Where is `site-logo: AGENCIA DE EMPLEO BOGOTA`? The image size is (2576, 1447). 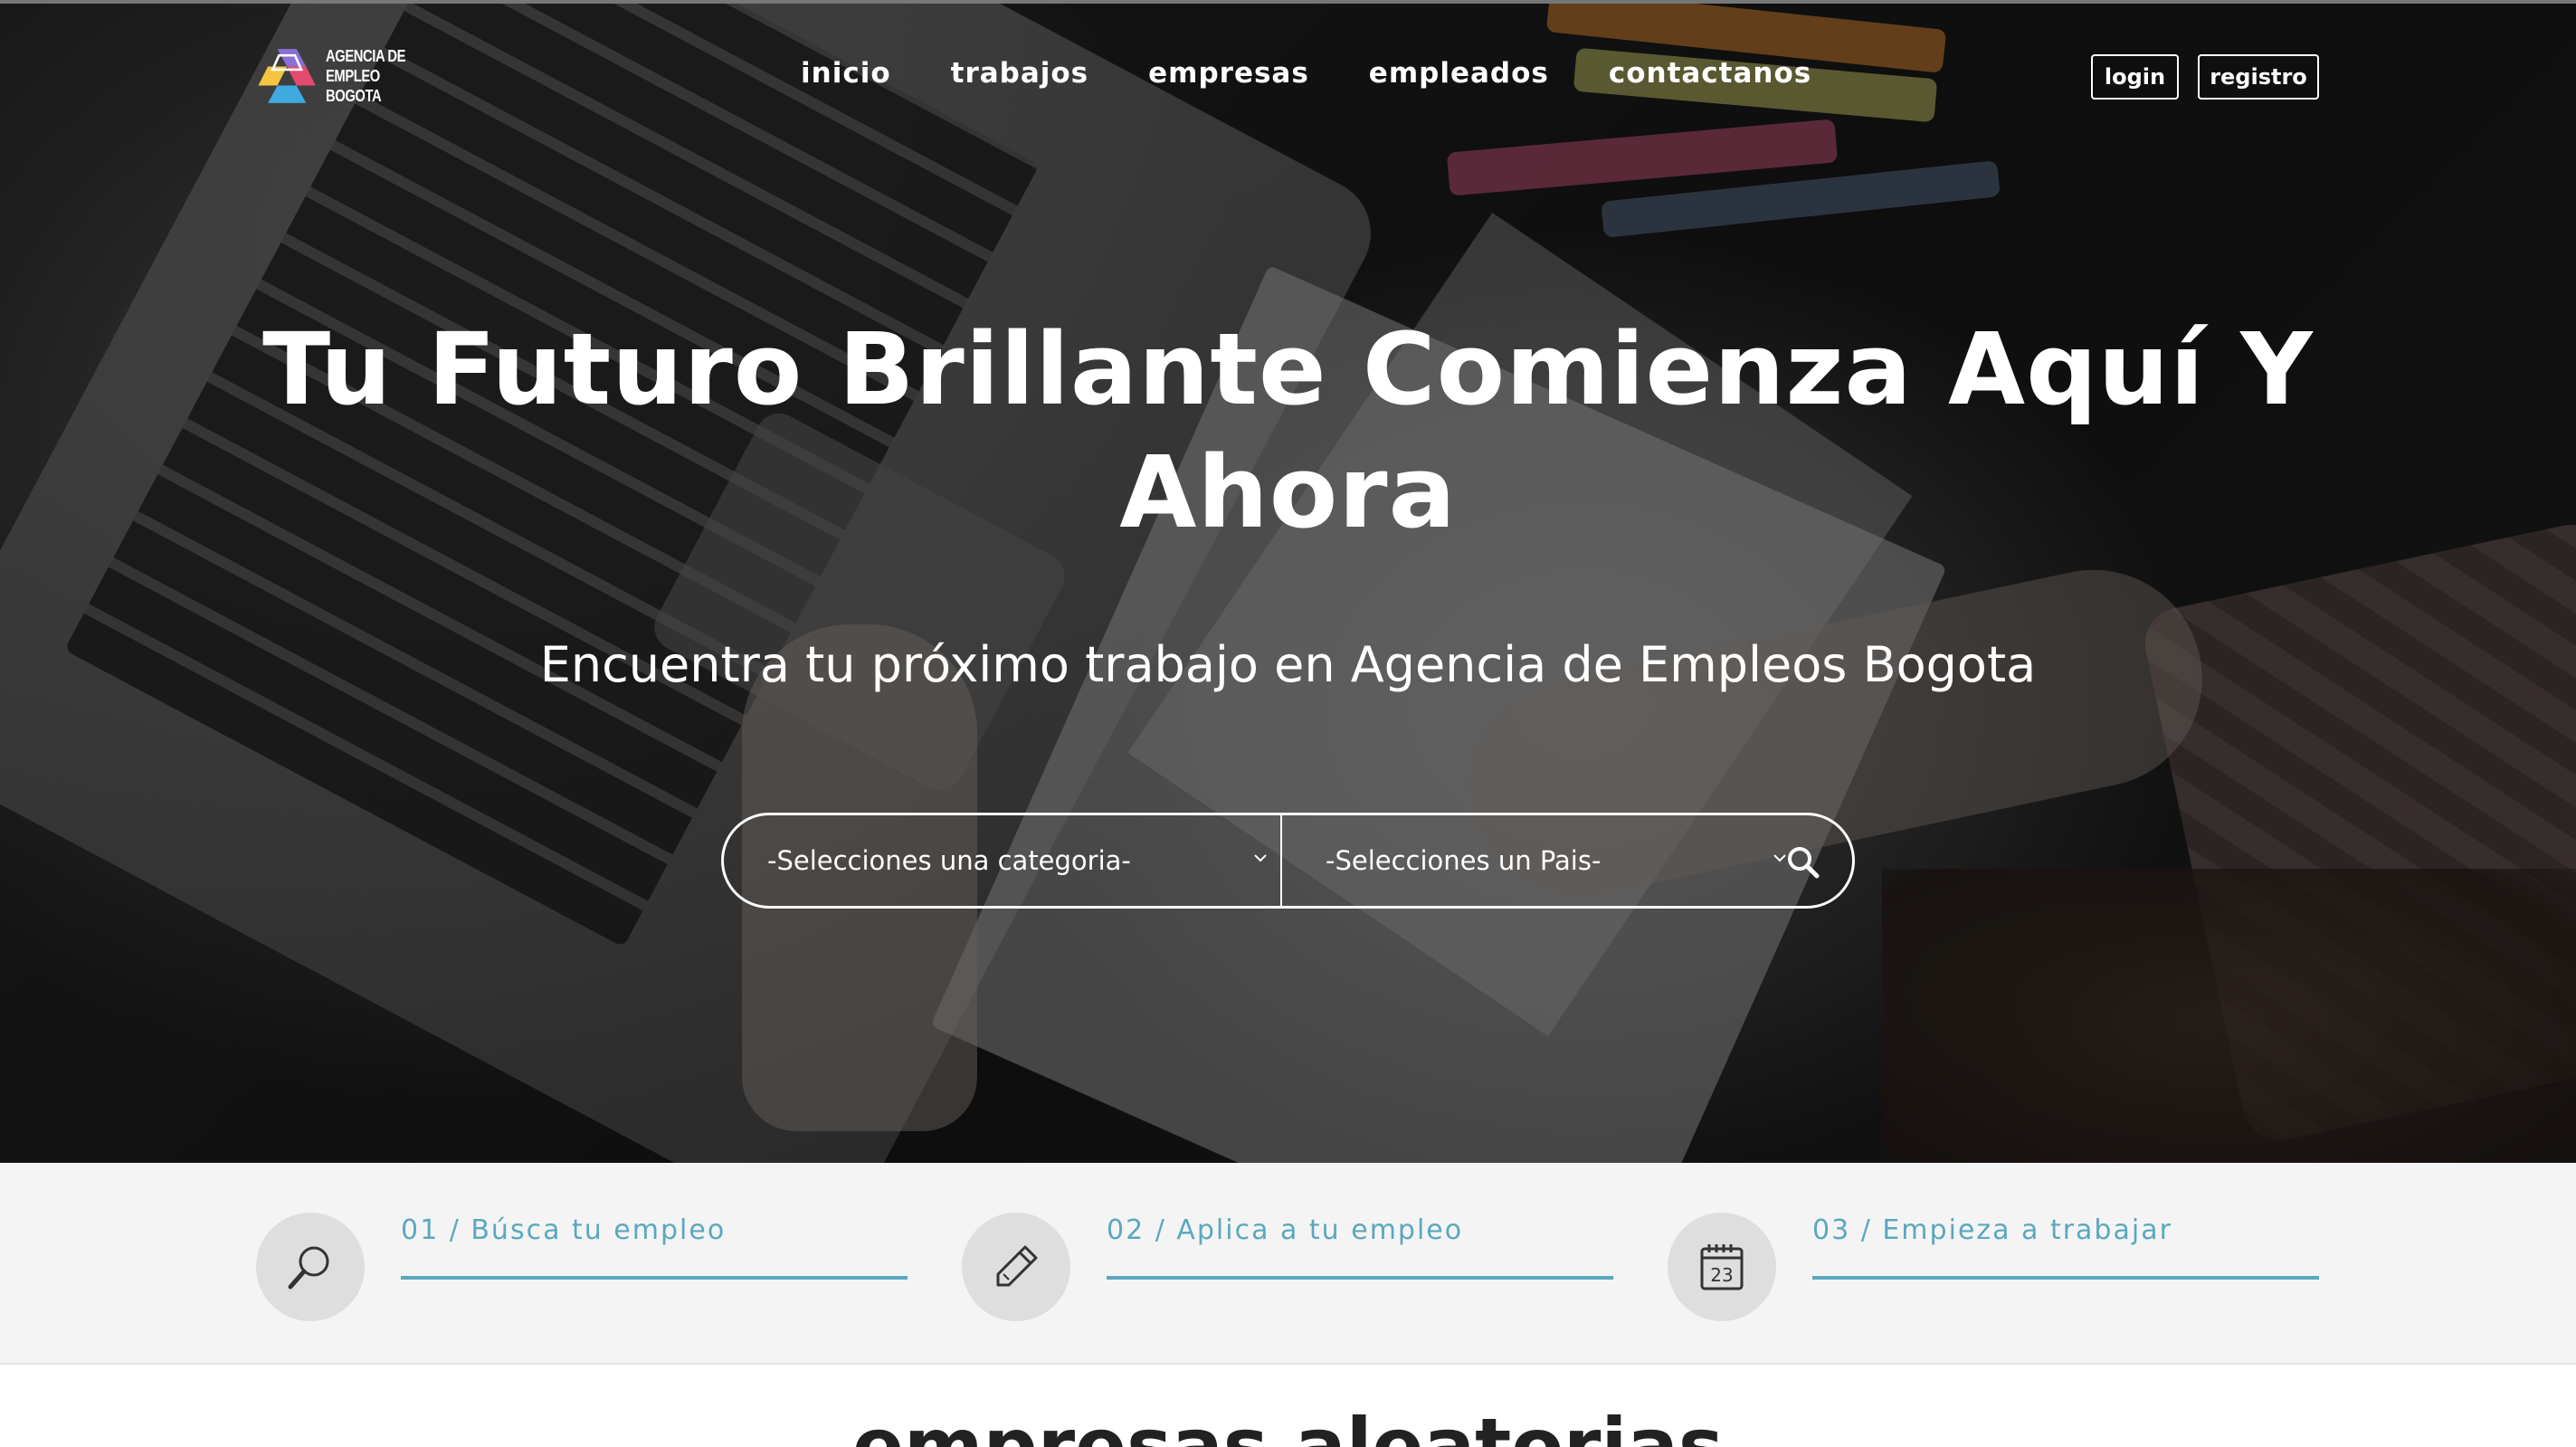
site-logo: AGENCIA DE EMPLEO BOGOTA is located at coordinates (350, 76).